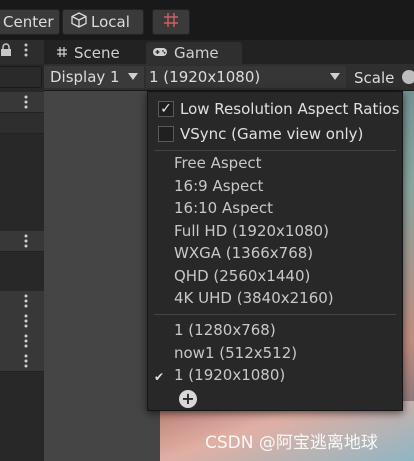  I want to click on low-res-aspect-toggle: ✓ Low Resolution Aspect Ratios, so click(279, 109).